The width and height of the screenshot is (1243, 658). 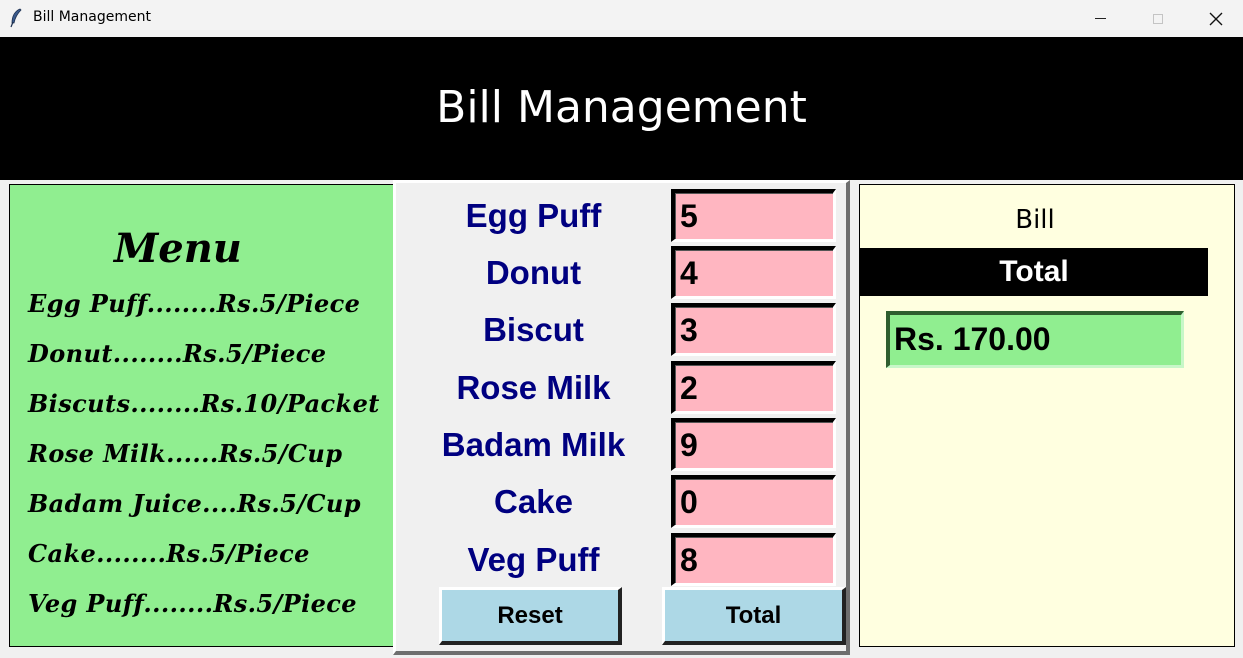 What do you see at coordinates (92, 17) in the screenshot?
I see `window-title: Bill Management` at bounding box center [92, 17].